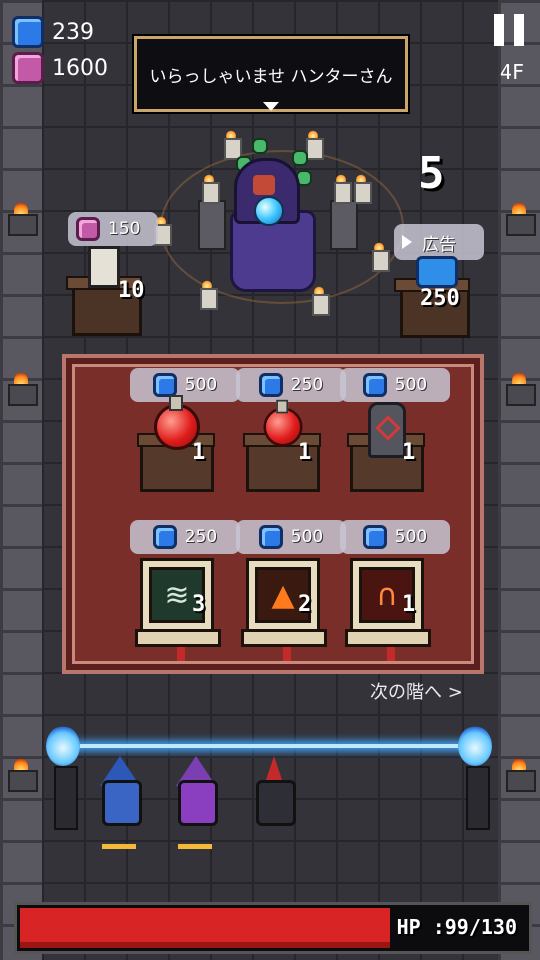 Image resolution: width=540 pixels, height=960 pixels. What do you see at coordinates (73, 32) in the screenshot?
I see `blue-gem-count: 239` at bounding box center [73, 32].